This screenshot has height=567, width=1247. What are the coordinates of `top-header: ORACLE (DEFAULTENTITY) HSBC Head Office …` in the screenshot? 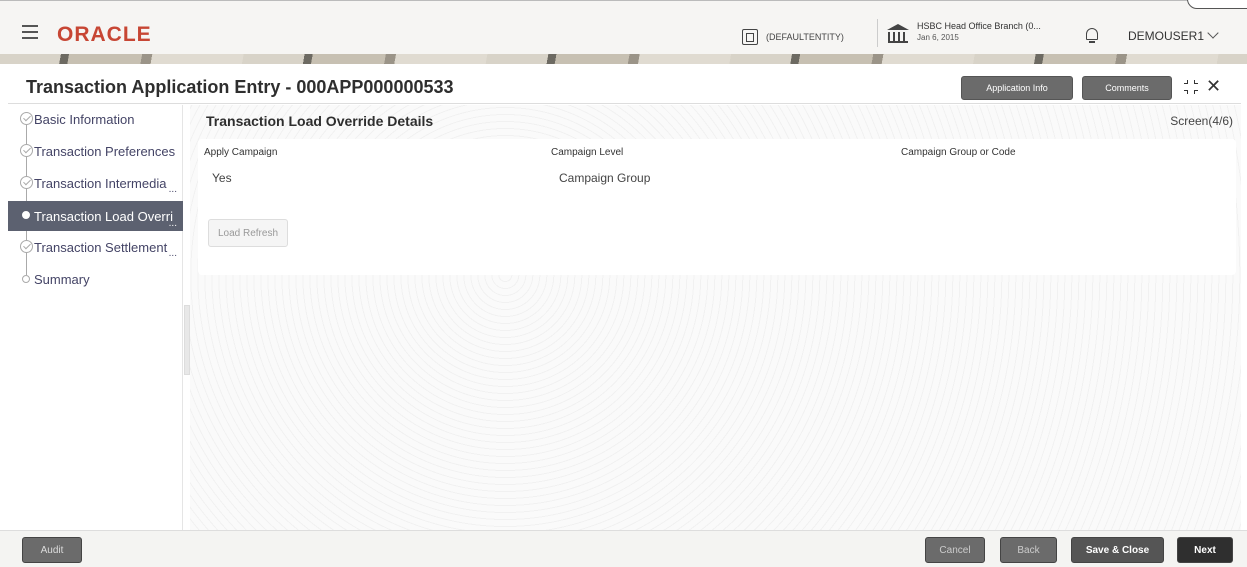 It's located at (623, 32).